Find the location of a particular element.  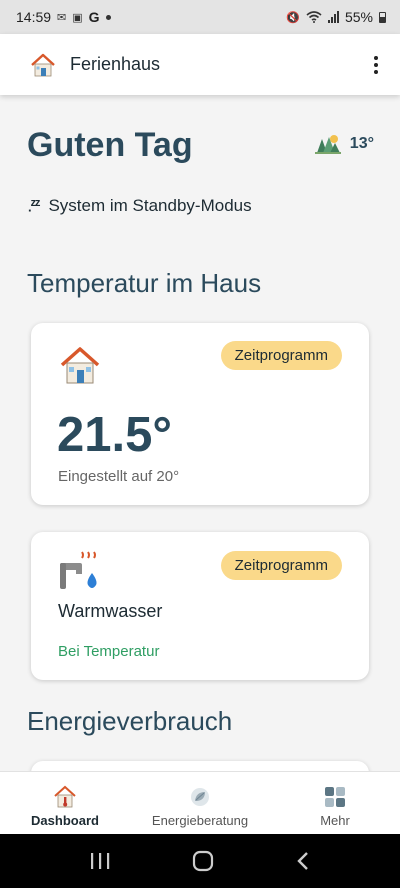

notification-dot-icon is located at coordinates (108, 17).